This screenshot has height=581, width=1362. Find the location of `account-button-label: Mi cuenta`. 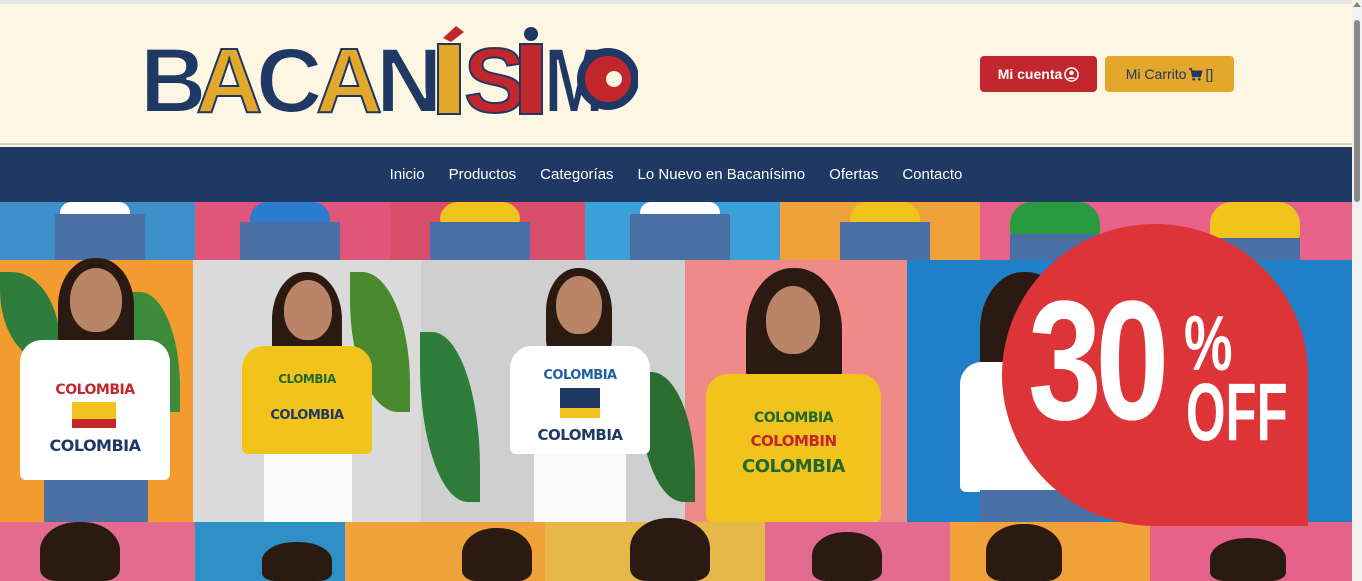

account-button-label: Mi cuenta is located at coordinates (1030, 74).